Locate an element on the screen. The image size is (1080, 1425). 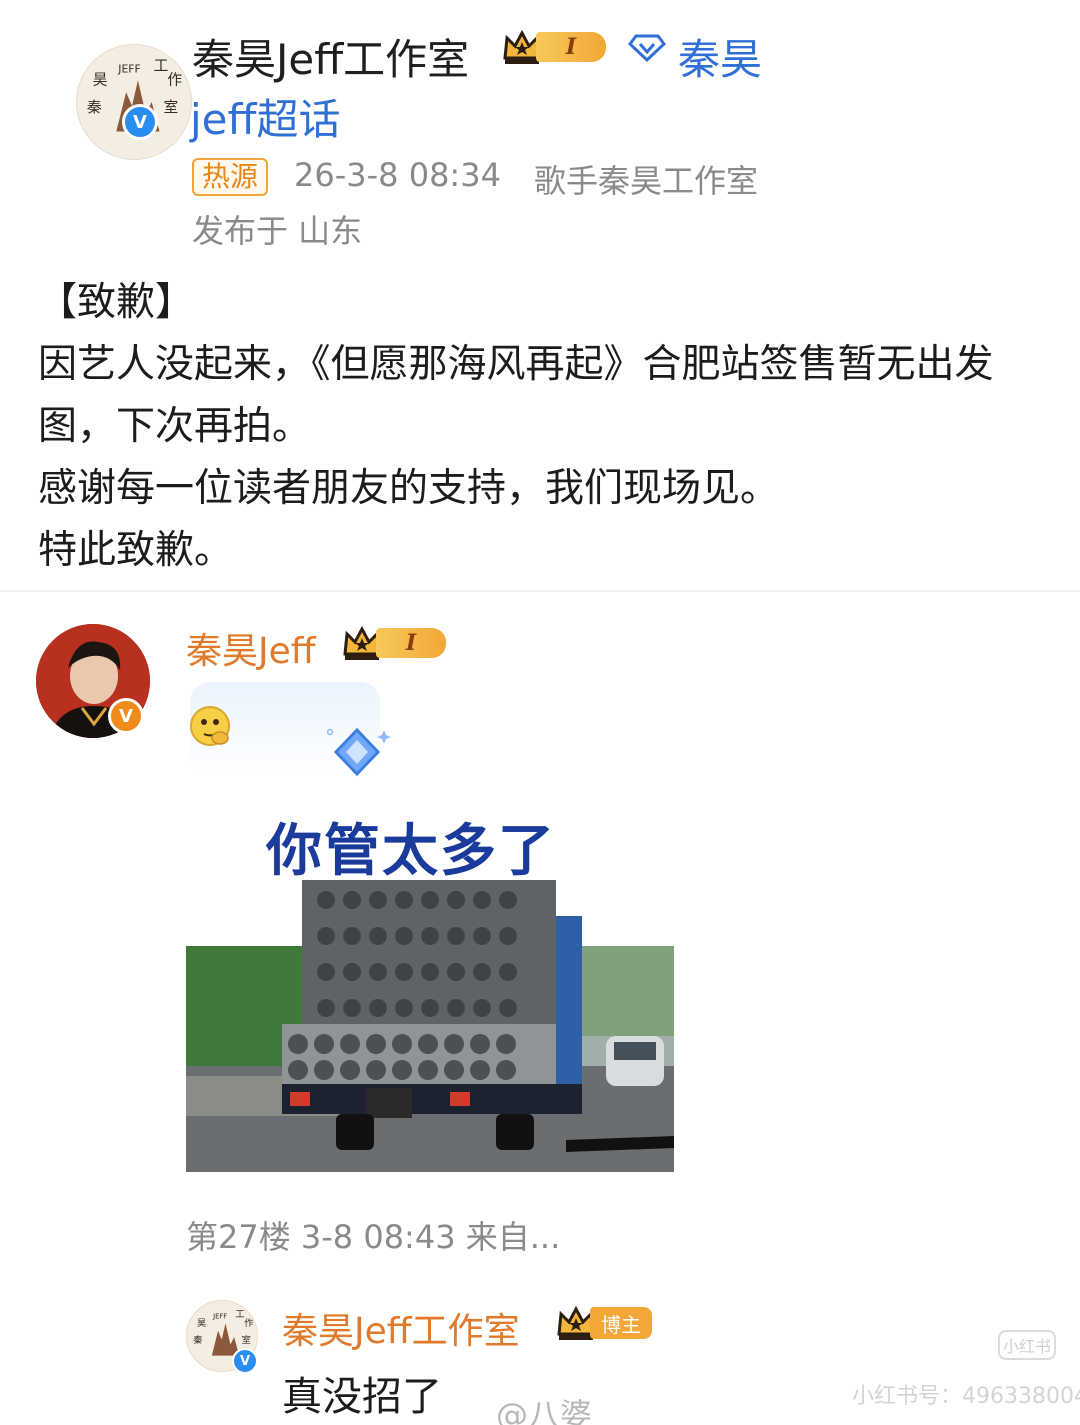
hot-source-tag: 热源 is located at coordinates (230, 177).